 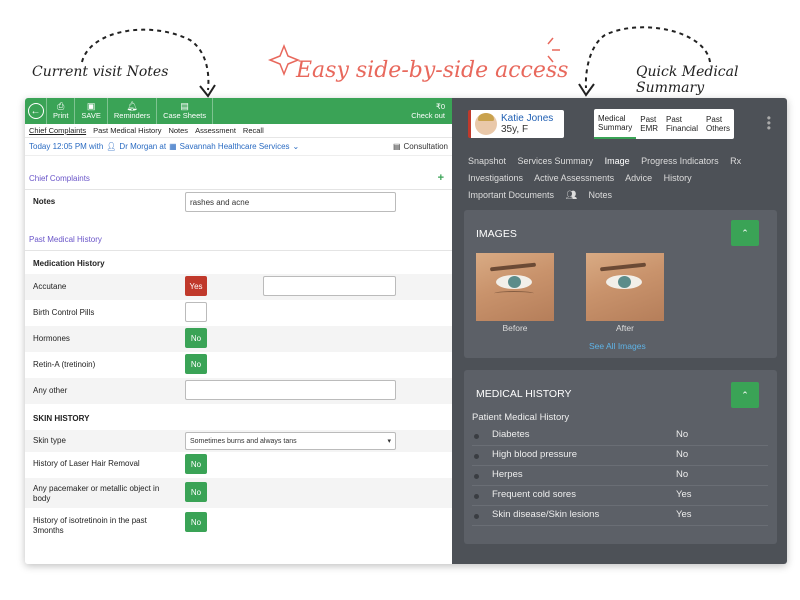 What do you see at coordinates (649, 128) in the screenshot?
I see `tab-line: EMR` at bounding box center [649, 128].